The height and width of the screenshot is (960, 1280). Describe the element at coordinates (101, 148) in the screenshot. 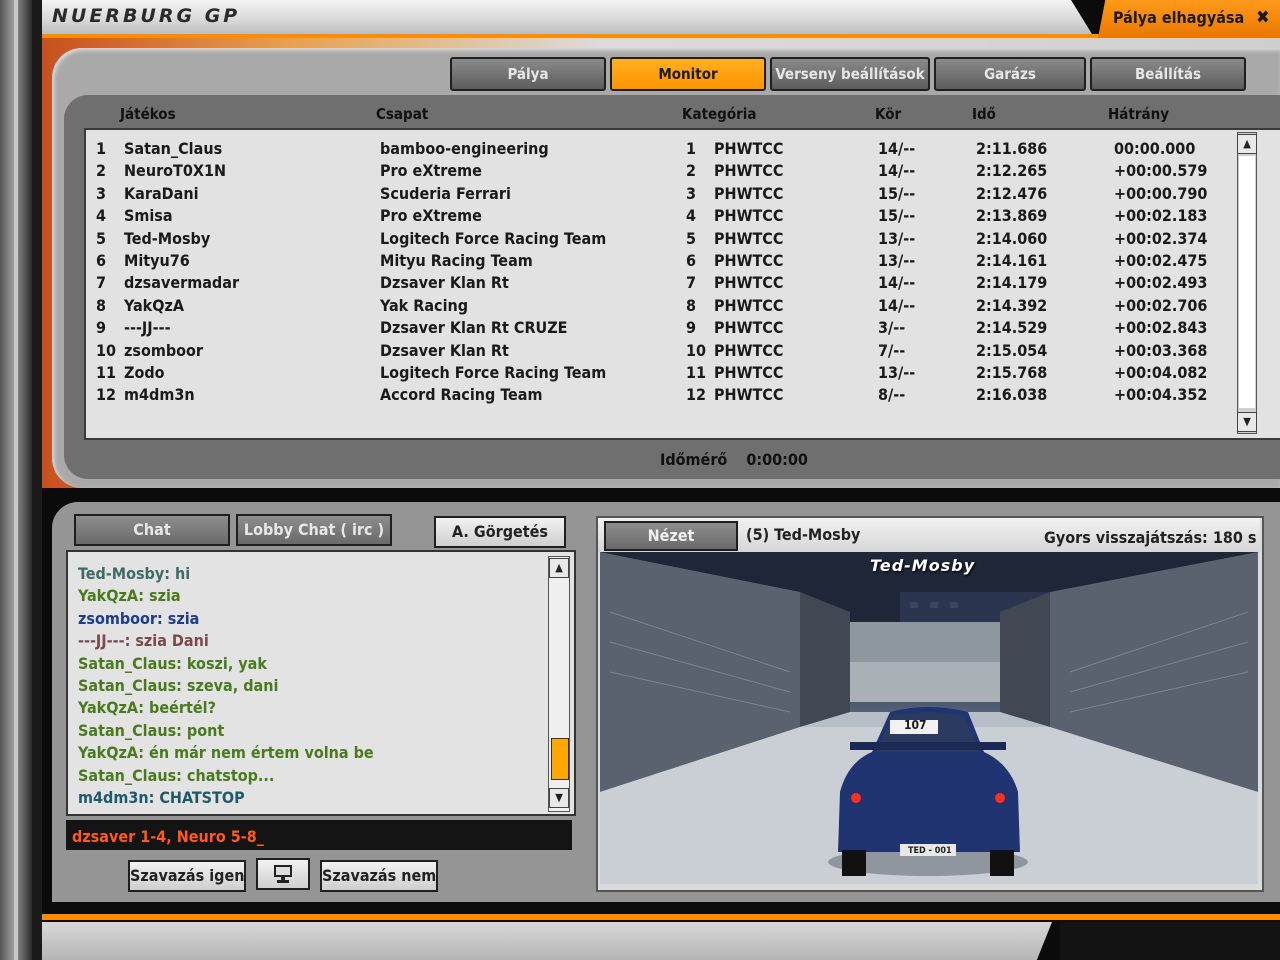

I see `cell-pos: 1` at that location.